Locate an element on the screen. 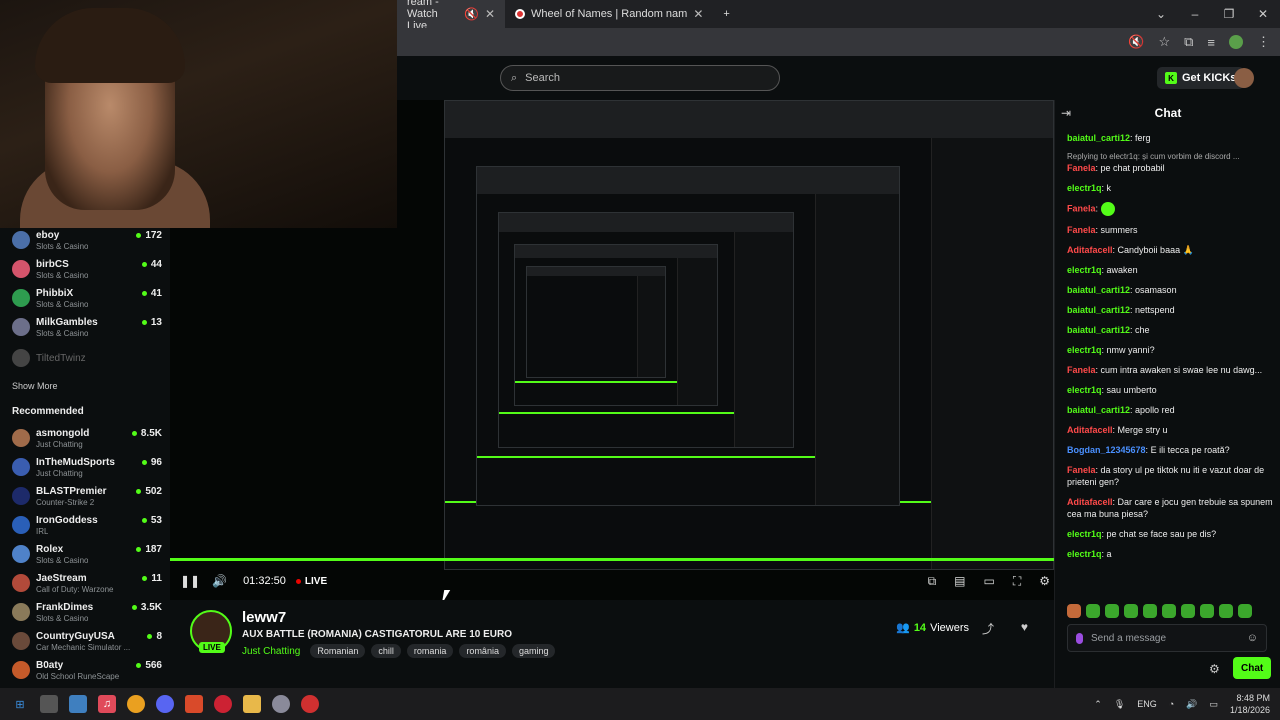 The image size is (1280, 720). mute-icon: 🔇 is located at coordinates (1136, 42).